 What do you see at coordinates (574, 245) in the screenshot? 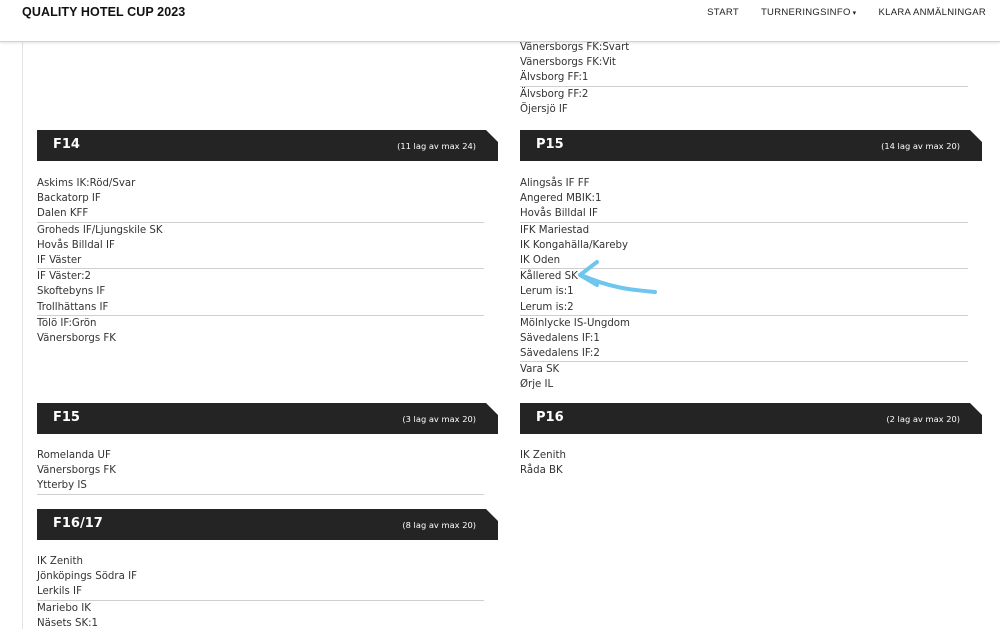
I see `team-item: IK Kongahälla/Kareby` at bounding box center [574, 245].